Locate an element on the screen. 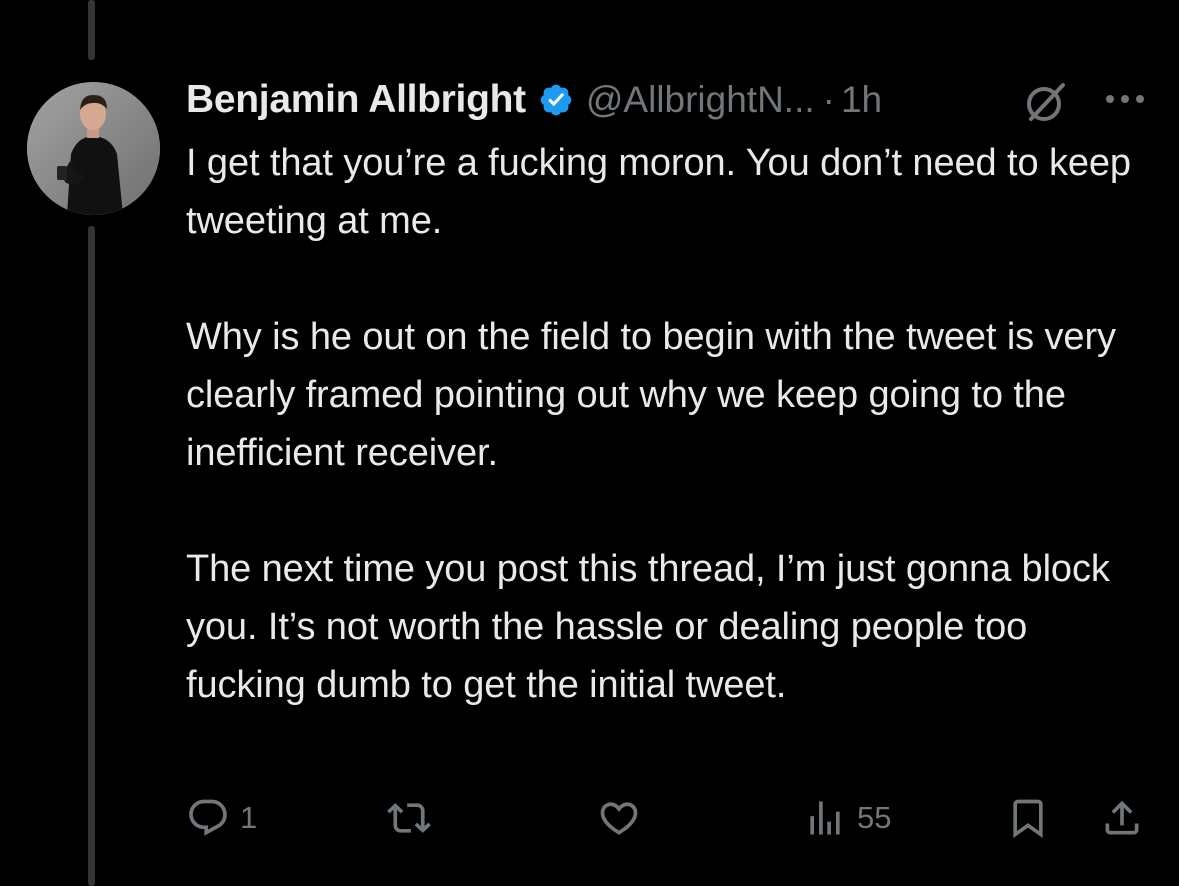  share-icon is located at coordinates (1122, 818).